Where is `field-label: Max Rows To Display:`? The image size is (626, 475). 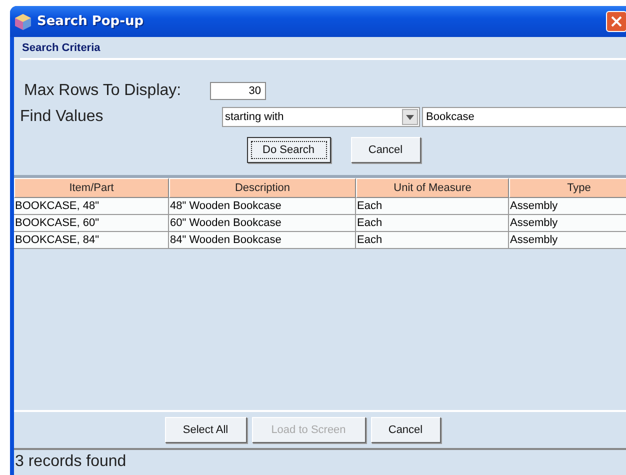
field-label: Max Rows To Display: is located at coordinates (102, 91).